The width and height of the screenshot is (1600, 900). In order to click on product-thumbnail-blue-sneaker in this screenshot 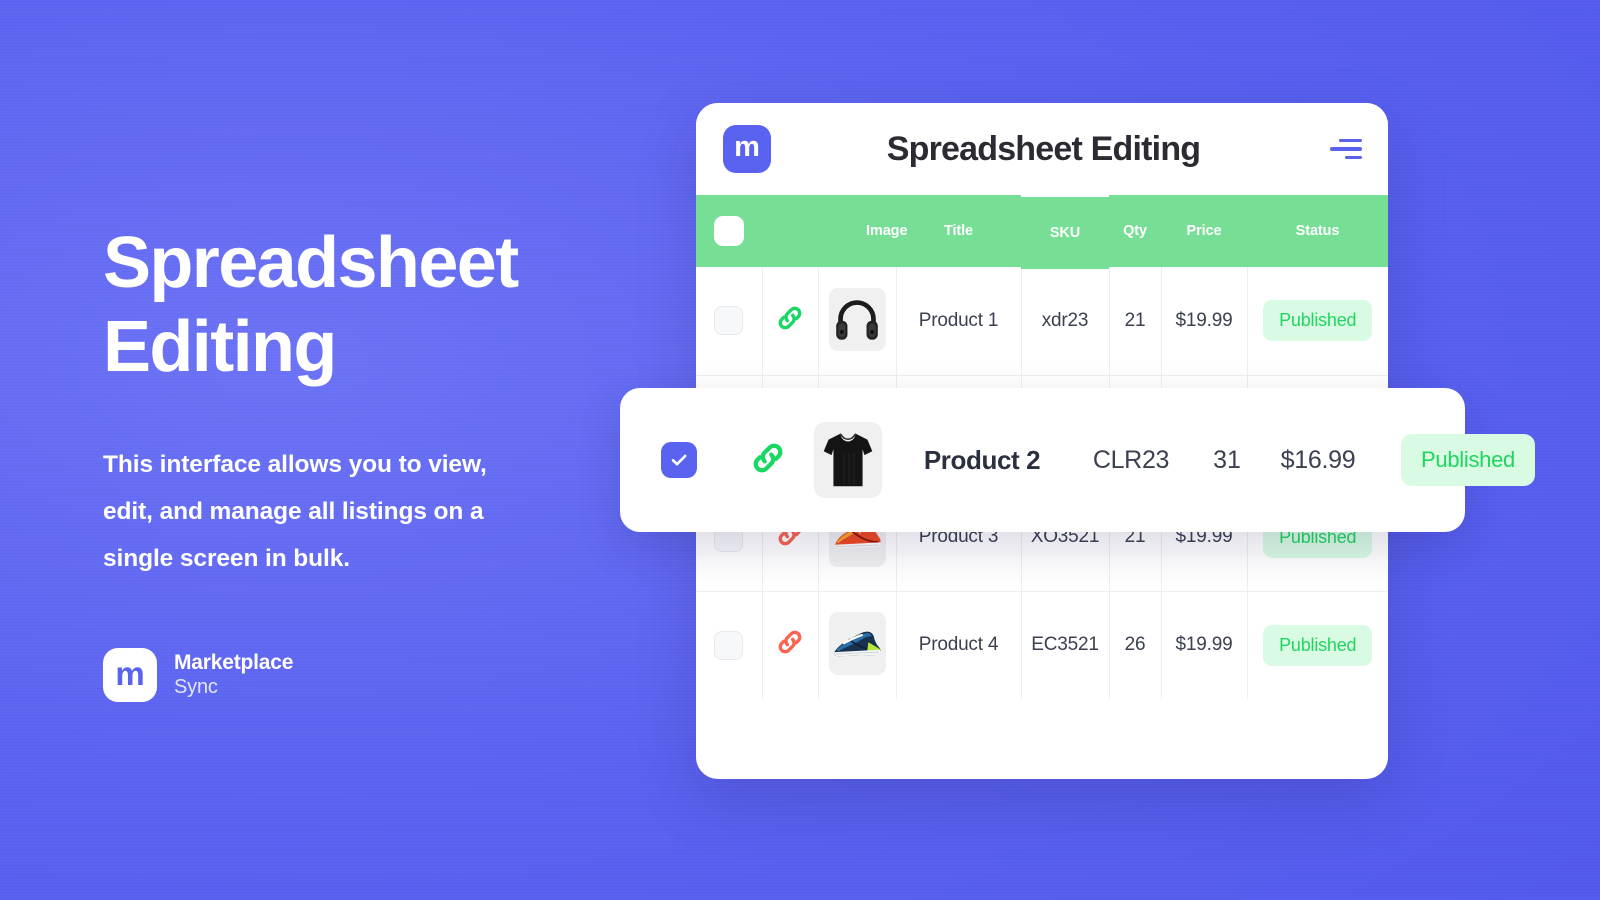, I will do `click(857, 643)`.